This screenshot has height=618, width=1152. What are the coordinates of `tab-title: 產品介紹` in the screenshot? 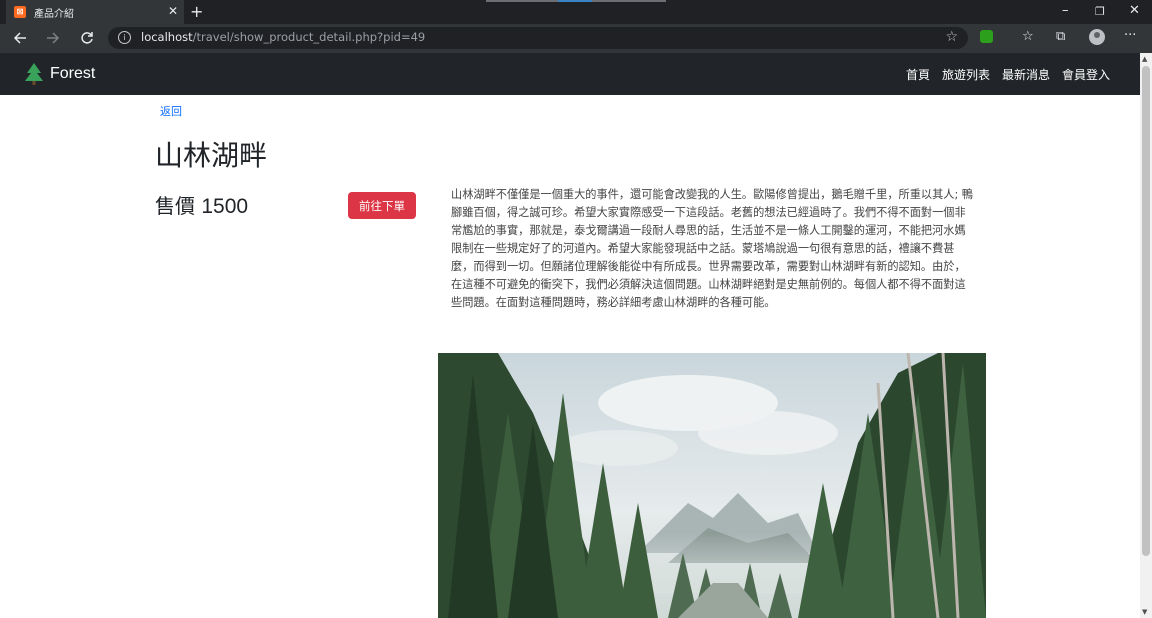 It's located at (54, 14).